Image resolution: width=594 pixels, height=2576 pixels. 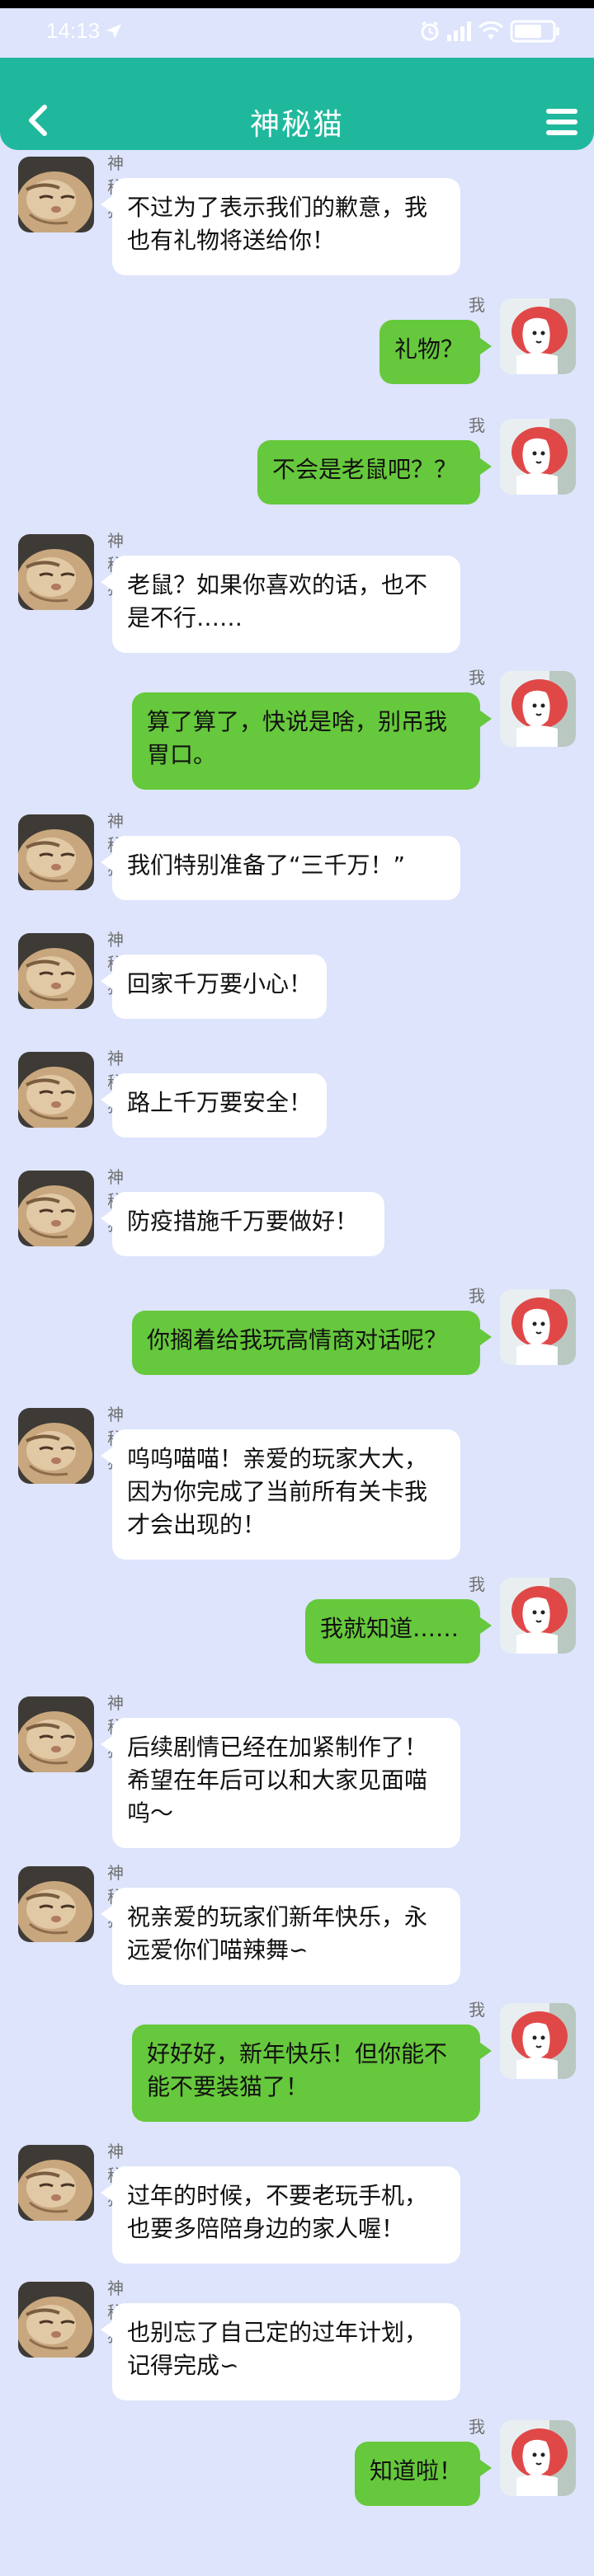 I want to click on message-bubble: 路上千万要安全！, so click(x=214, y=1105).